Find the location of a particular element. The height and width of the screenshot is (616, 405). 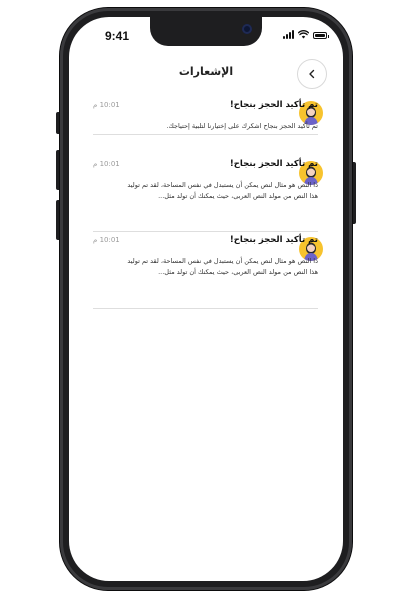

wifi-icon is located at coordinates (303, 34).